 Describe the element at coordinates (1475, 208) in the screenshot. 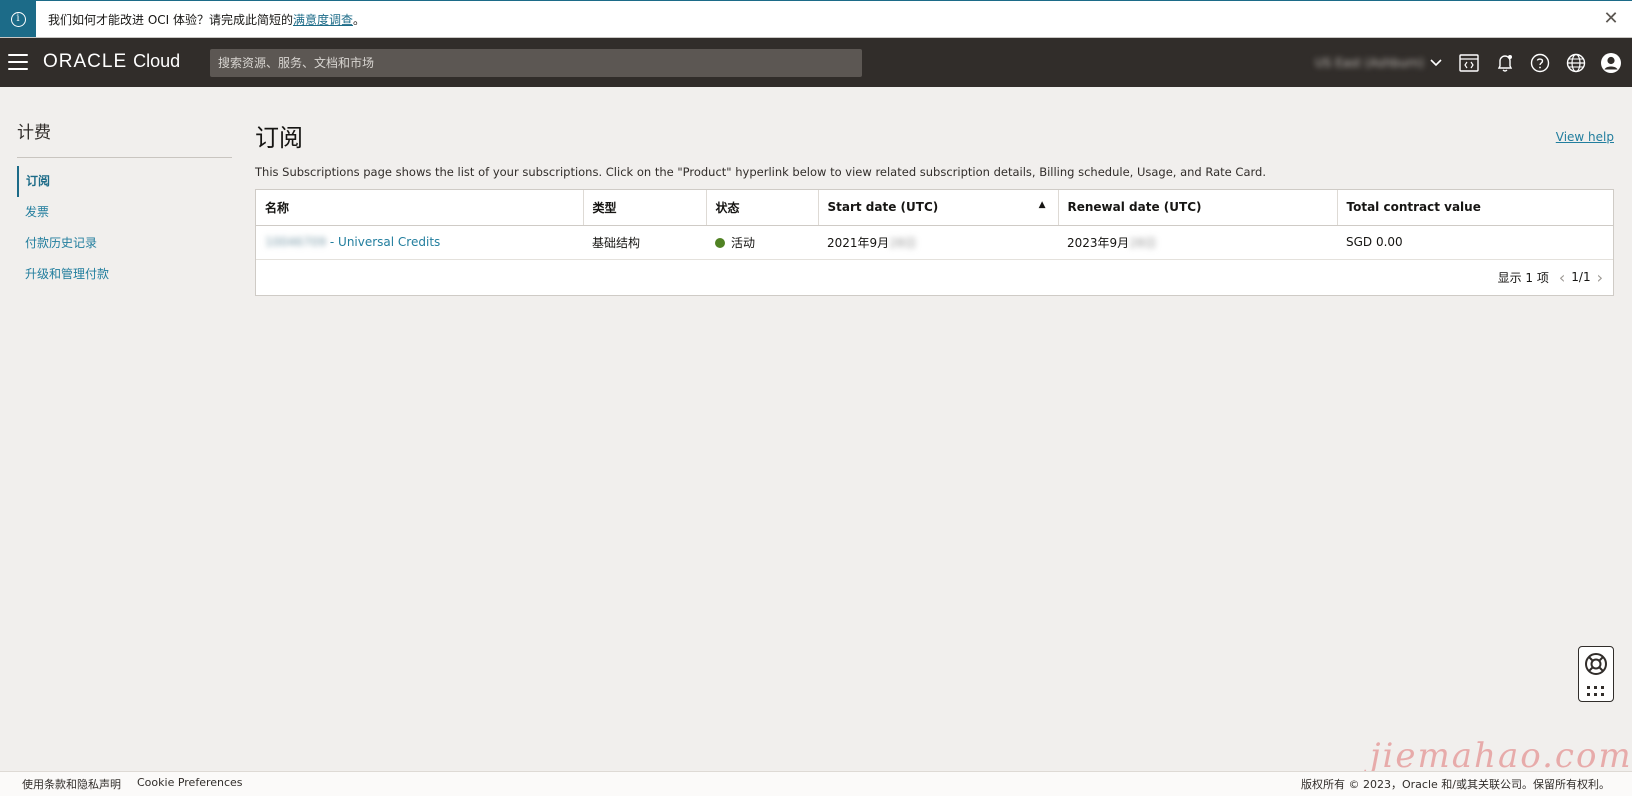

I see `column-header-total-value: Total contract value` at that location.